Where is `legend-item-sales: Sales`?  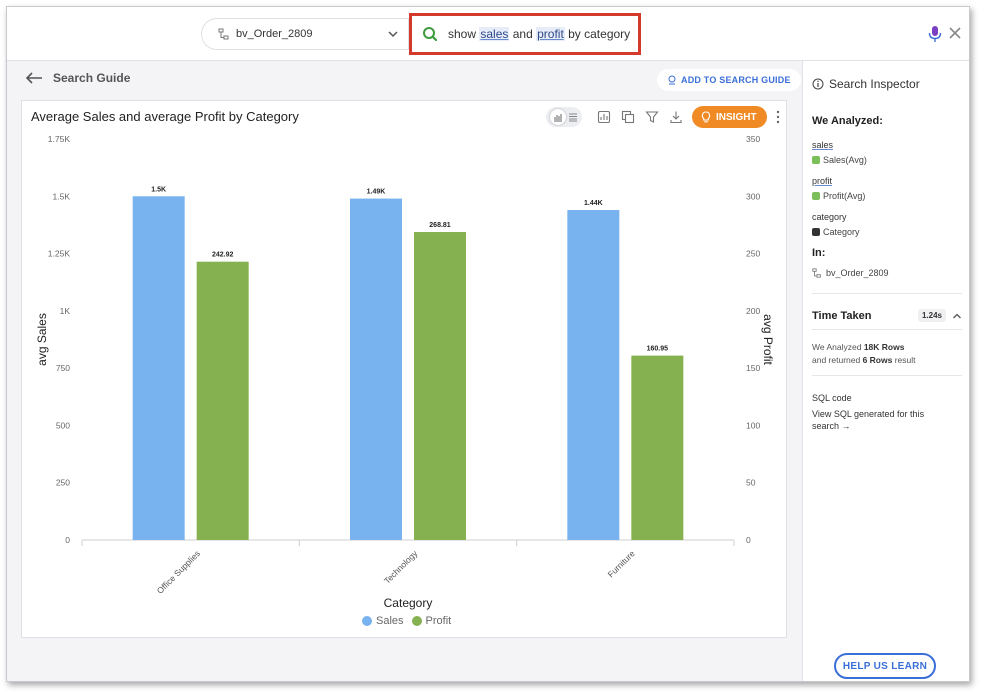 legend-item-sales: Sales is located at coordinates (383, 621).